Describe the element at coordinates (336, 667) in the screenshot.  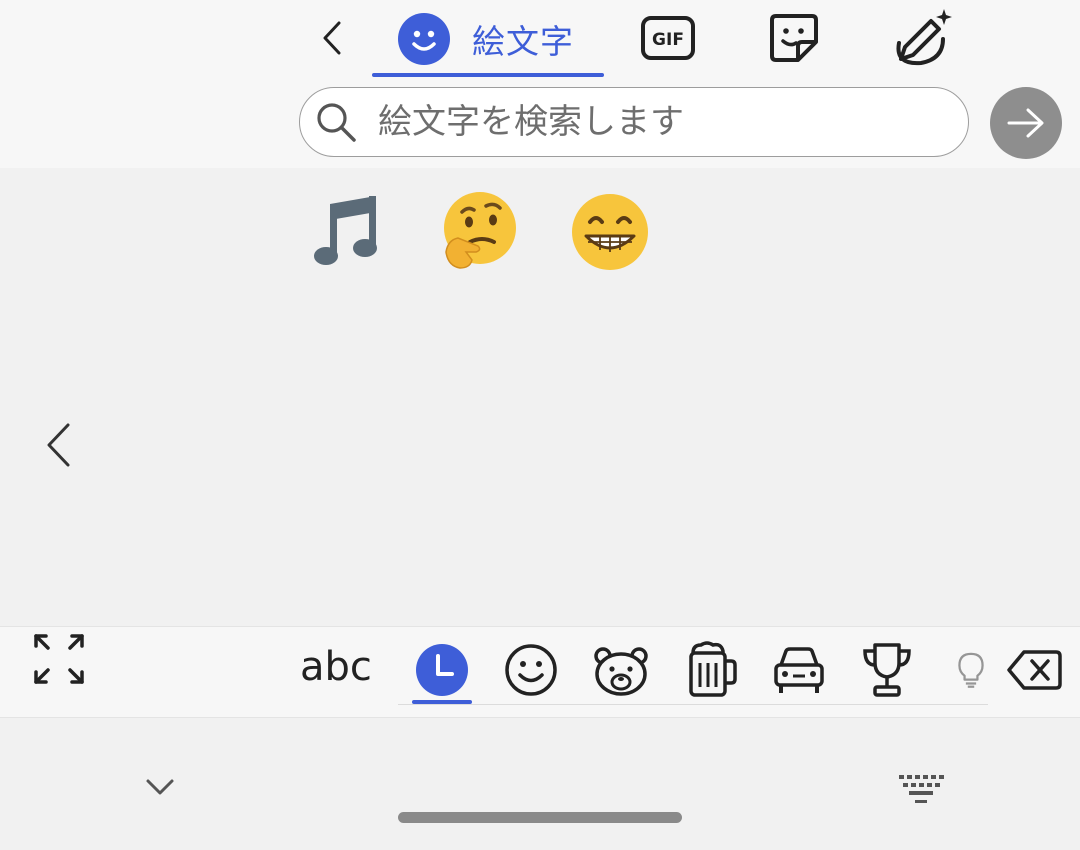
I see `abc-keyboard-button: abc` at that location.